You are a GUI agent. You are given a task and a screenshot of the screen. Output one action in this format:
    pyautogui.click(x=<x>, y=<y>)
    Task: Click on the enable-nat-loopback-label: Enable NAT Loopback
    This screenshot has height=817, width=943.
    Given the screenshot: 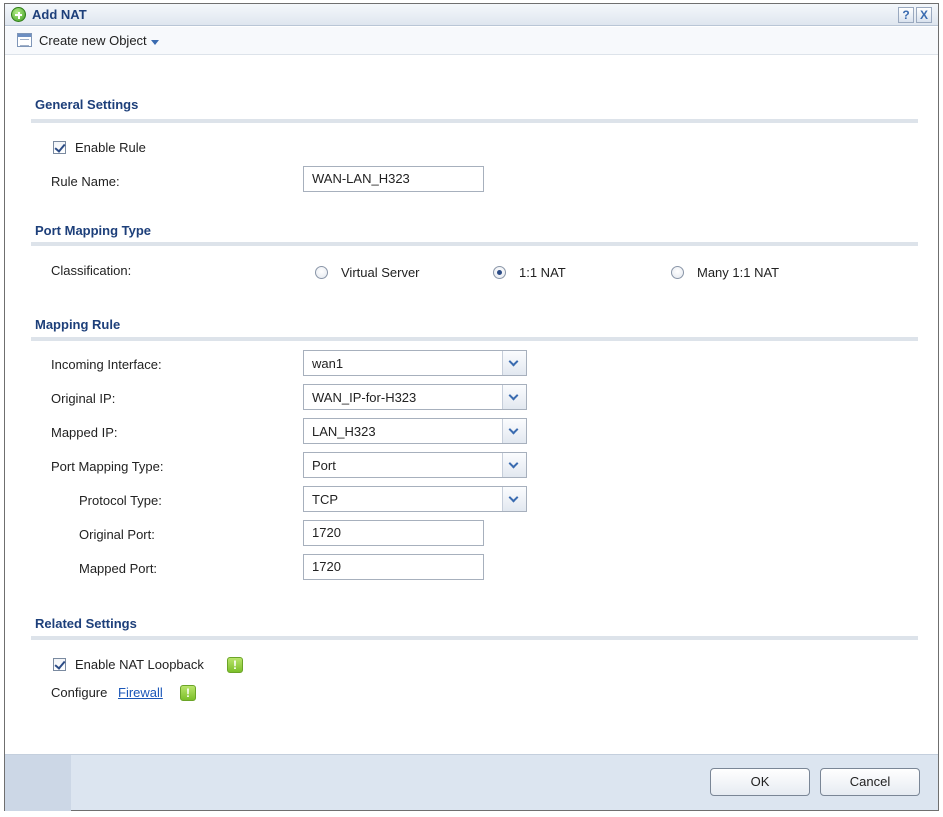 What is the action you would take?
    pyautogui.click(x=139, y=664)
    